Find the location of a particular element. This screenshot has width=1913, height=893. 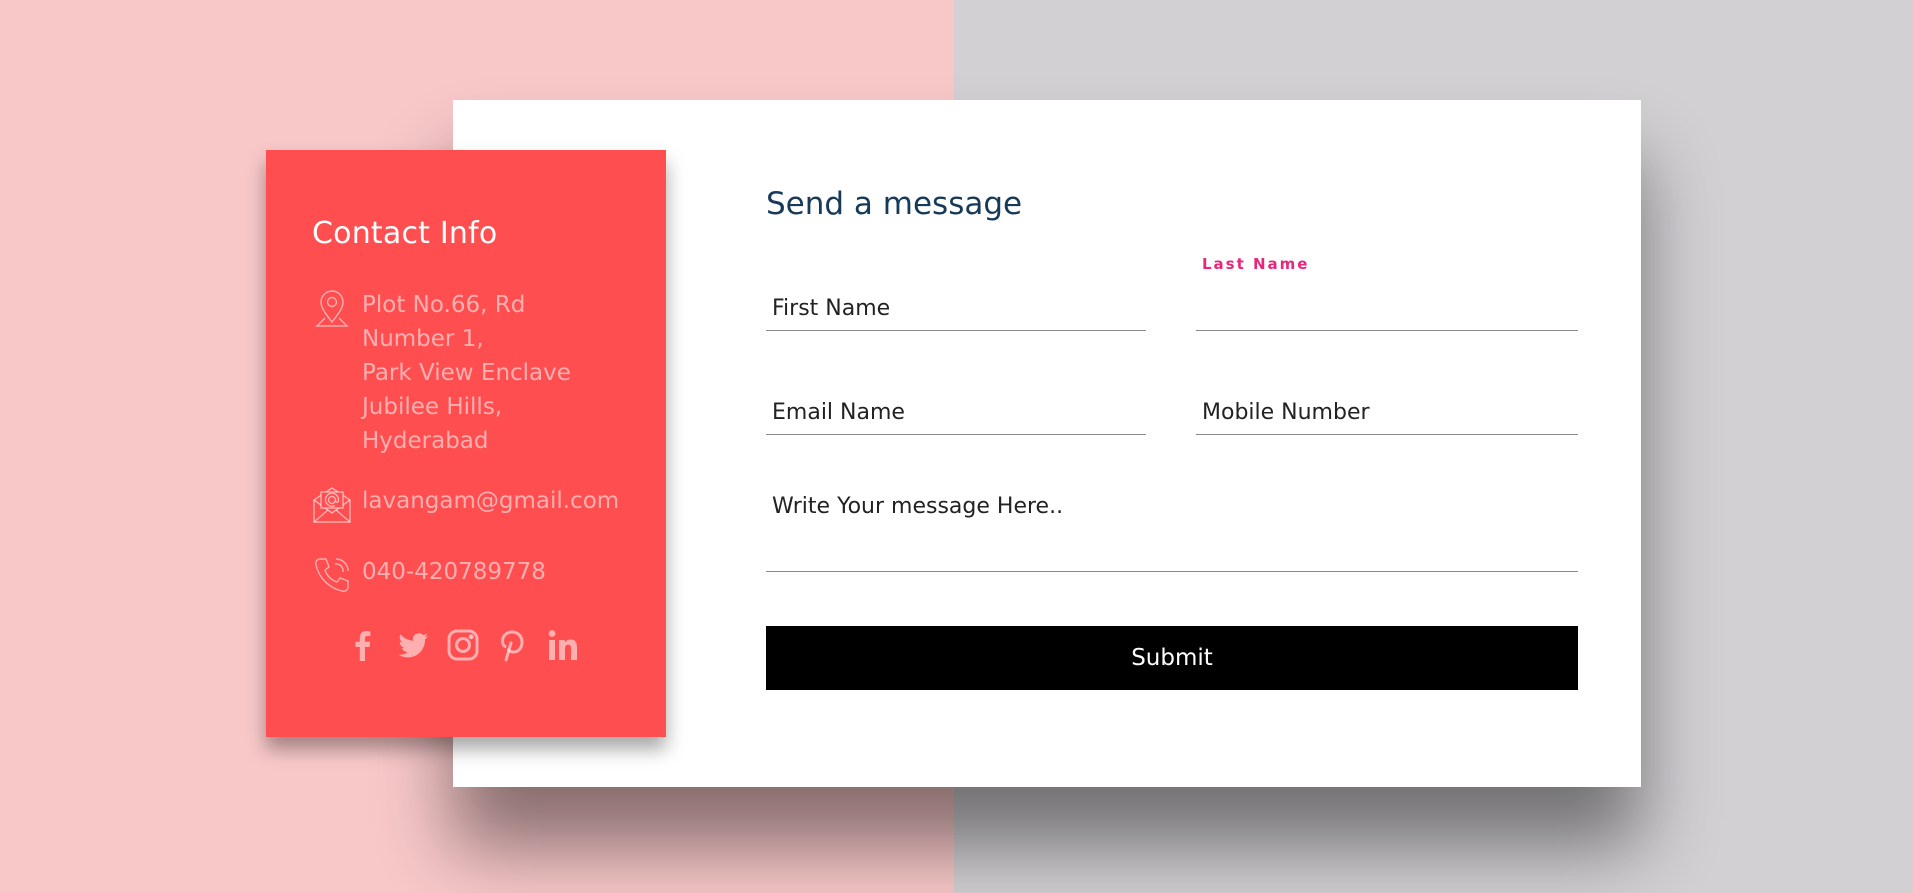

pinterest-icon is located at coordinates (513, 645).